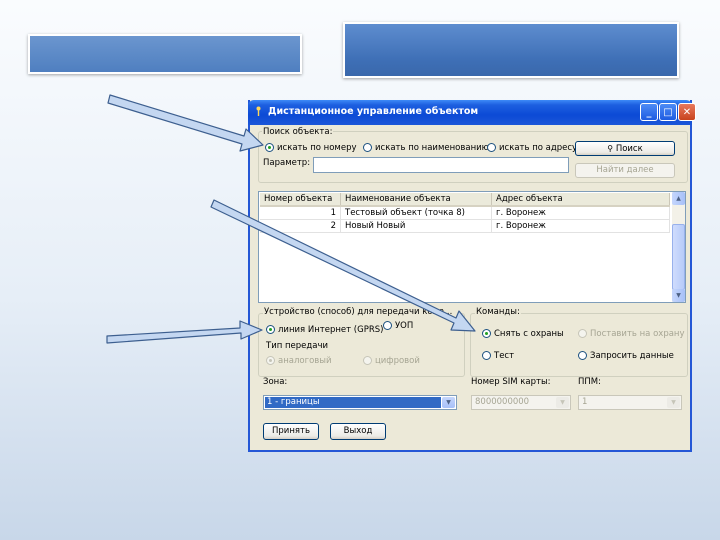 The width and height of the screenshot is (720, 540). Describe the element at coordinates (343, 265) in the screenshot. I see `arrow-to-command-options` at that location.